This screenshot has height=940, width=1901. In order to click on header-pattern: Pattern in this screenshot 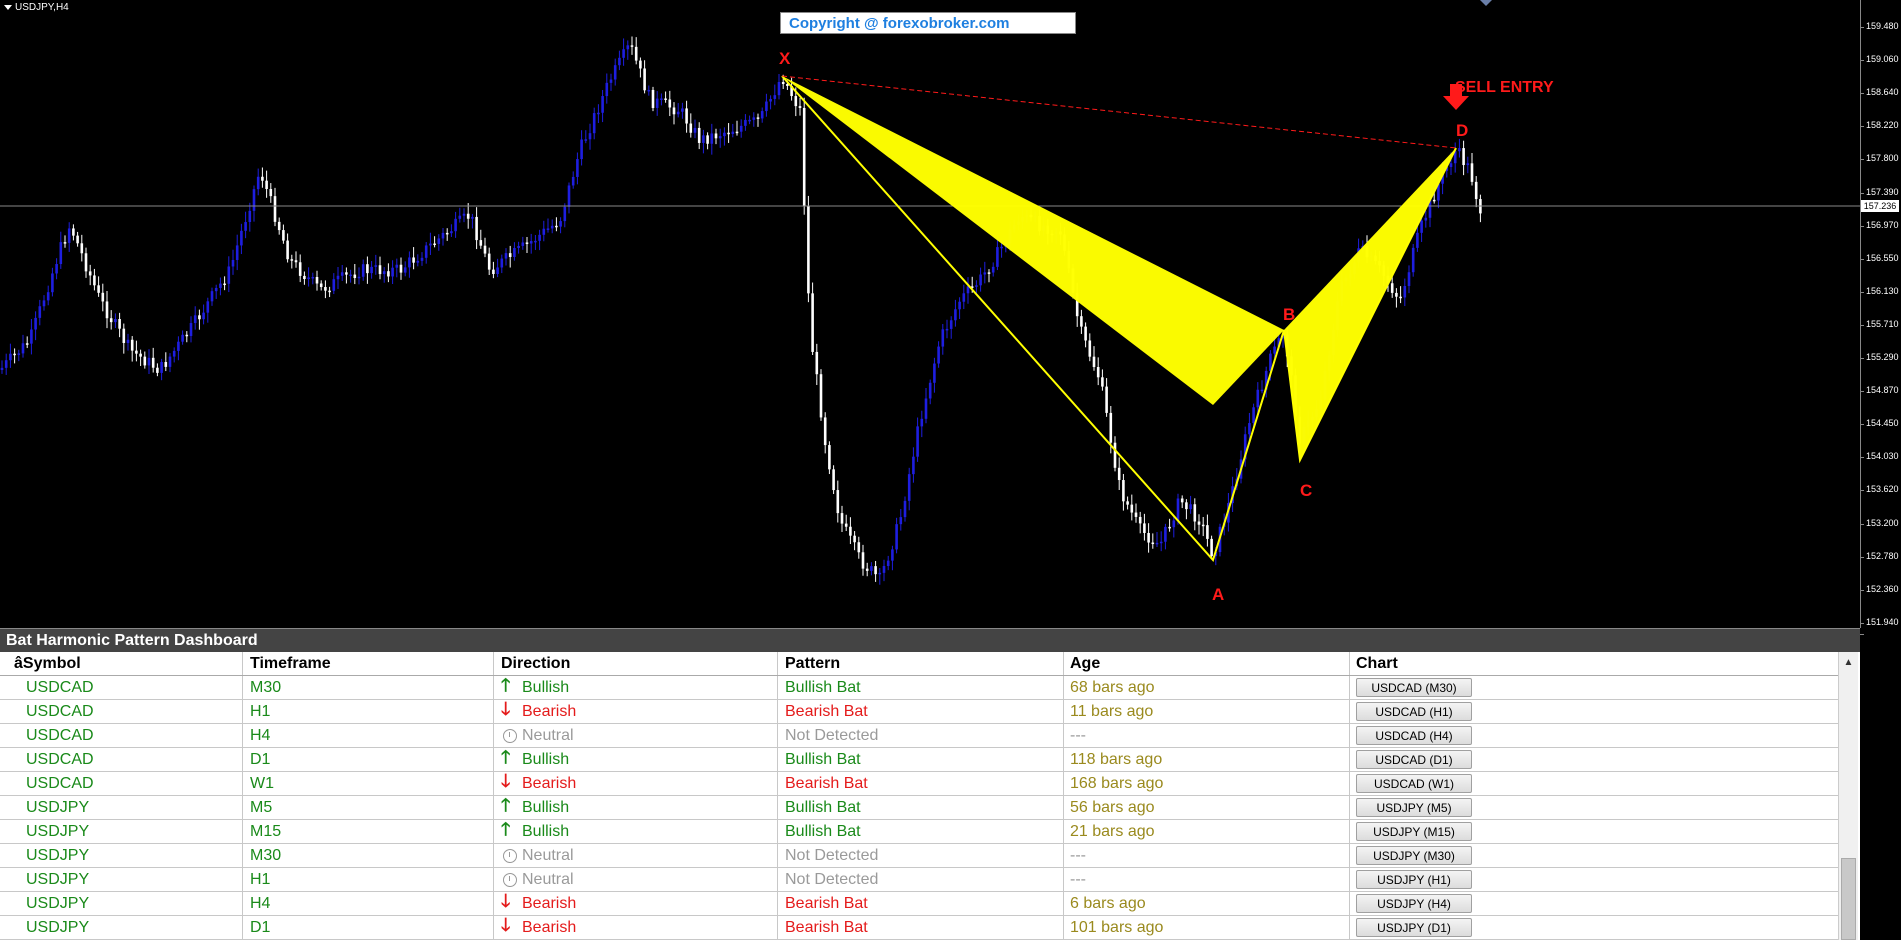, I will do `click(921, 663)`.